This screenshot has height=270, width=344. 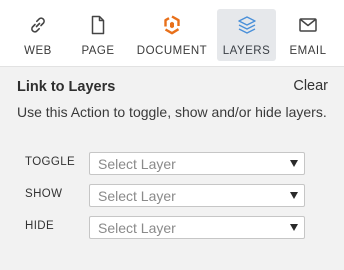 What do you see at coordinates (137, 164) in the screenshot?
I see `toggle-select-placeholder: Select Layer` at bounding box center [137, 164].